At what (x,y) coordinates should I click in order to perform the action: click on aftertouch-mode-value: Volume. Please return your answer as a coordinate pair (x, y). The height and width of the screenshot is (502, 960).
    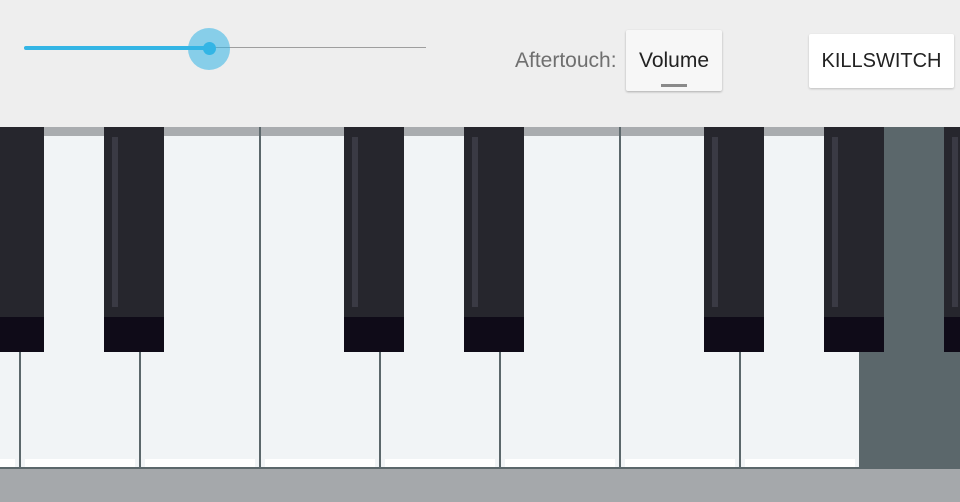
    Looking at the image, I should click on (674, 60).